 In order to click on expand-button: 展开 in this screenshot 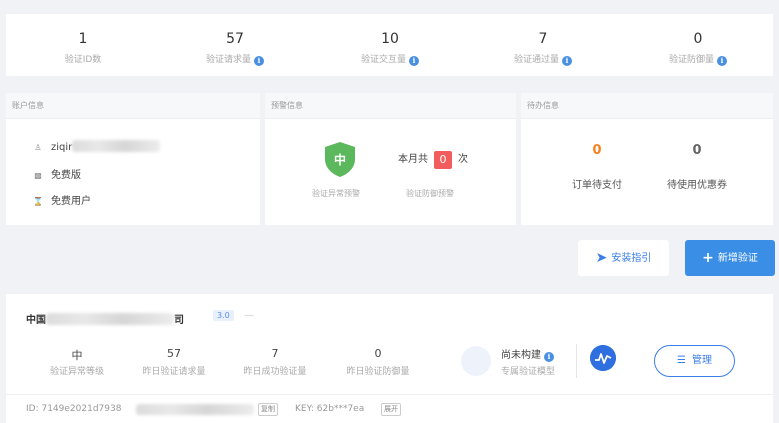, I will do `click(391, 409)`.